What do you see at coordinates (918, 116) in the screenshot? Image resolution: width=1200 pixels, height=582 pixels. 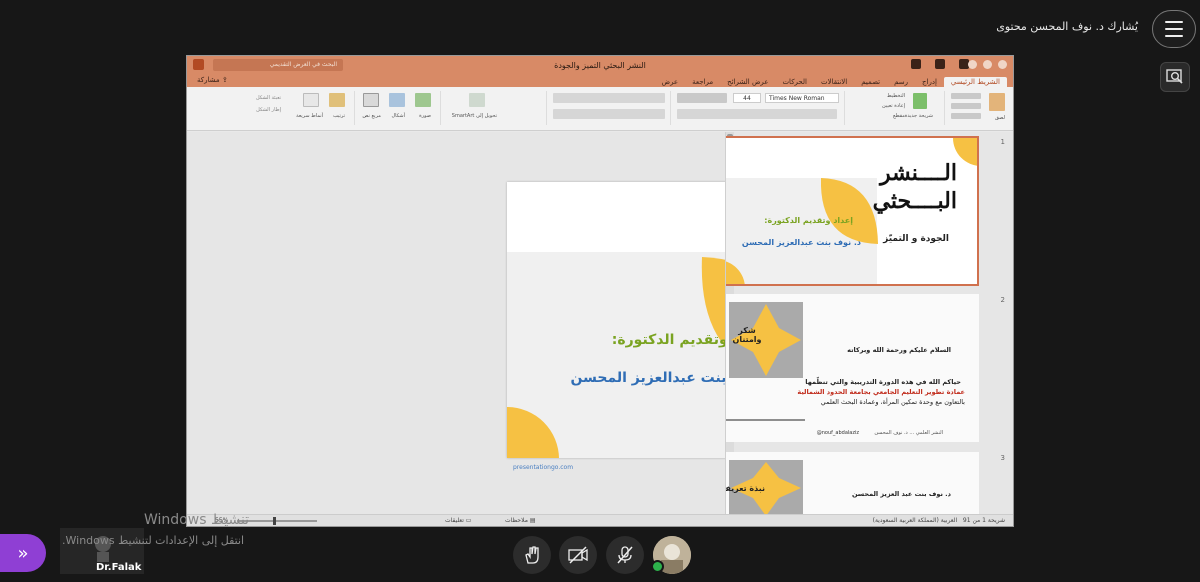 I see `new-slide-label: شريحة جديدة` at bounding box center [918, 116].